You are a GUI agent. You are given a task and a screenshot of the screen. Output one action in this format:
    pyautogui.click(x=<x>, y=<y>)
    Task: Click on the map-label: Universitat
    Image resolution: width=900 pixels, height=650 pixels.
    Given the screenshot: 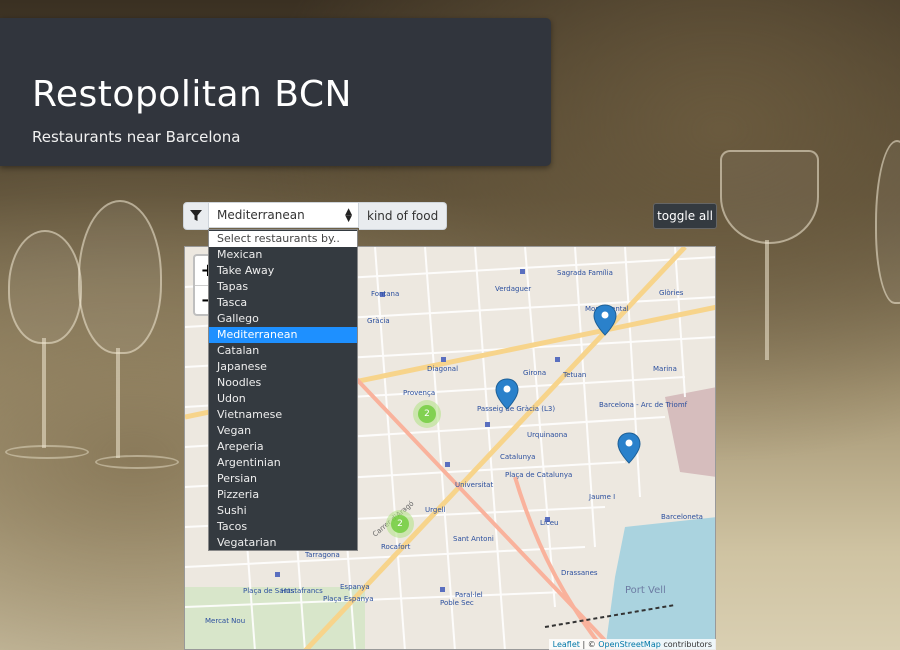 What is the action you would take?
    pyautogui.click(x=474, y=485)
    